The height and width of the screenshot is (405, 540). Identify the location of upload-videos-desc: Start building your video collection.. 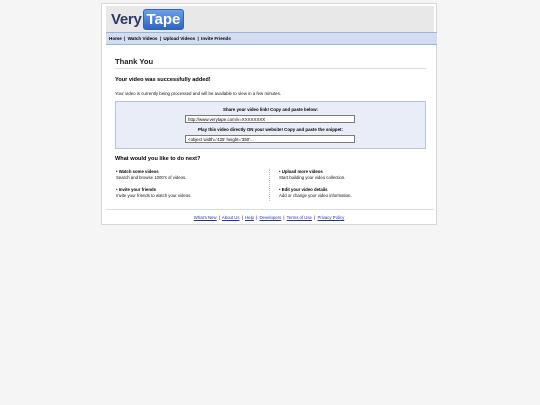
(312, 177).